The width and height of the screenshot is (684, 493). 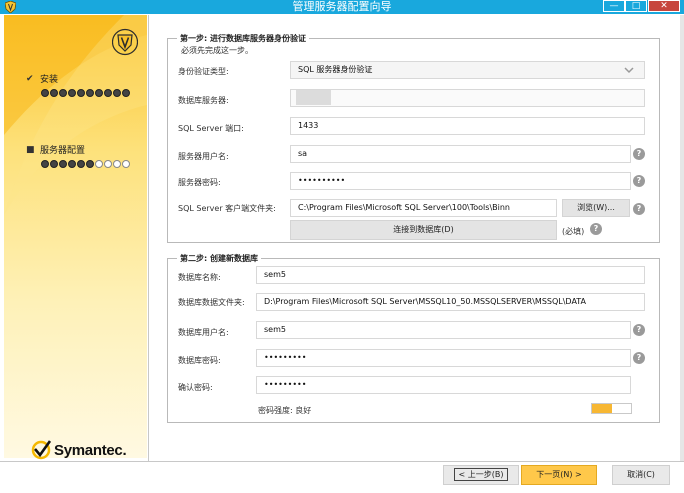 What do you see at coordinates (211, 302) in the screenshot?
I see `db-folder-label: 数据库数据文件夹:` at bounding box center [211, 302].